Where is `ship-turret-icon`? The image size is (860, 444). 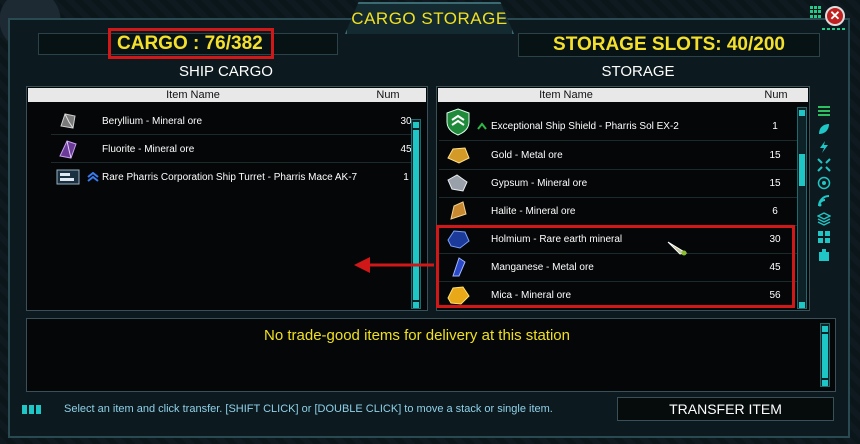
ship-turret-icon is located at coordinates (68, 177).